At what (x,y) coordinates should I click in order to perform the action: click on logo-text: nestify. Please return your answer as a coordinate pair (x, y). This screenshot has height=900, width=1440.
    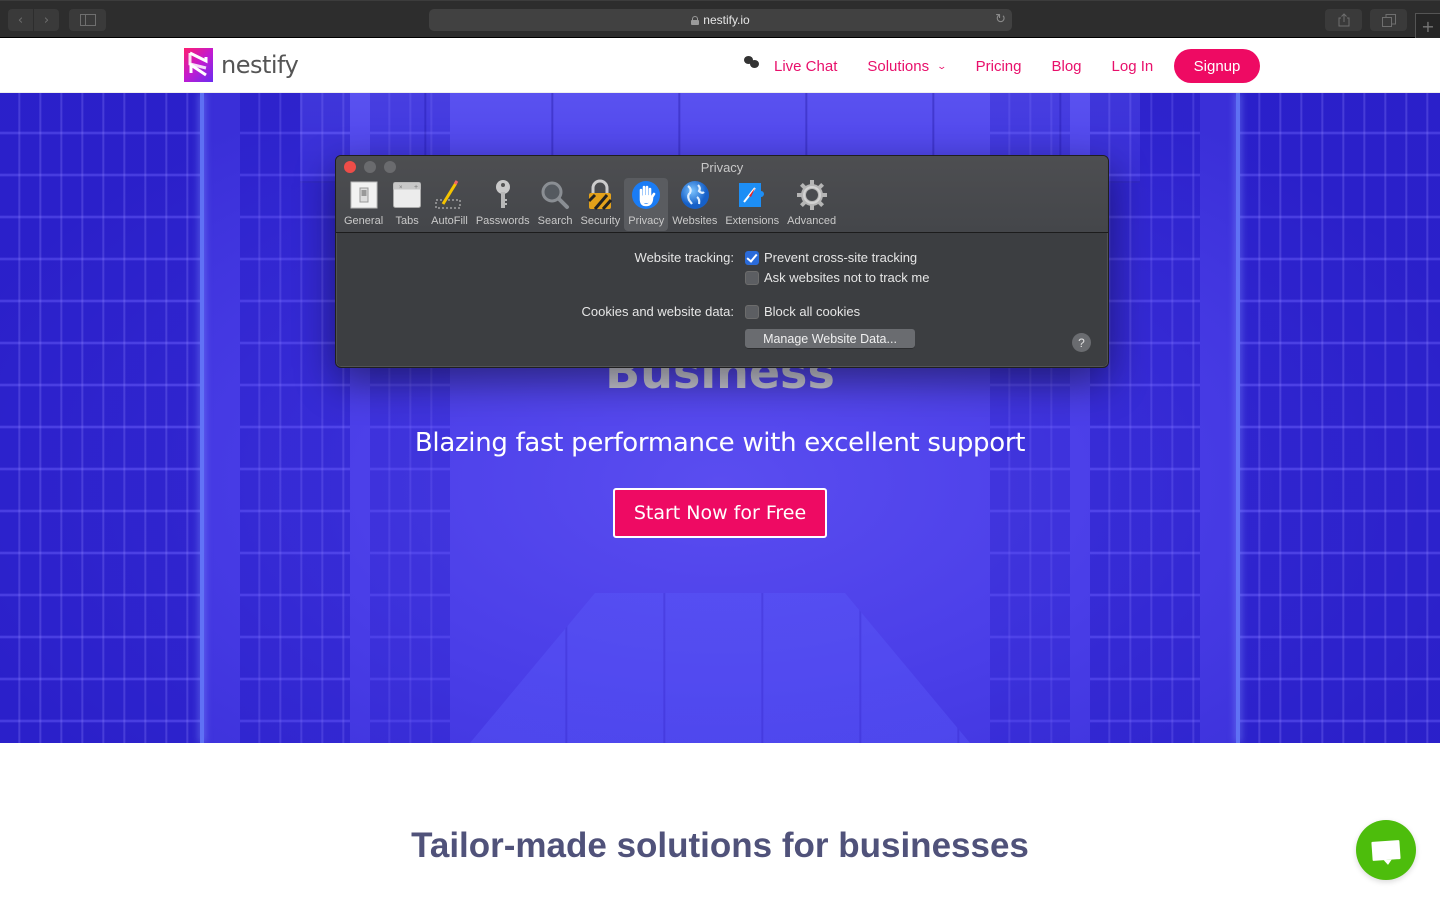
    Looking at the image, I should click on (260, 65).